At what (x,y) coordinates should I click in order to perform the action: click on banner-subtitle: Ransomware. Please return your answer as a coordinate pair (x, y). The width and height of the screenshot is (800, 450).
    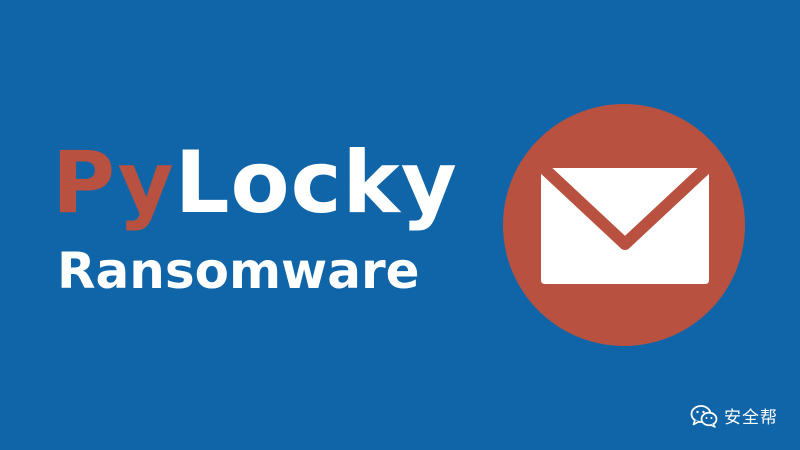
    Looking at the image, I should click on (238, 271).